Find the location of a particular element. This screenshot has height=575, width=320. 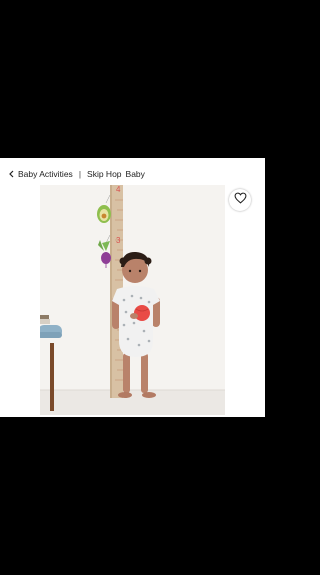

chevron-left-icon is located at coordinates (12, 174).